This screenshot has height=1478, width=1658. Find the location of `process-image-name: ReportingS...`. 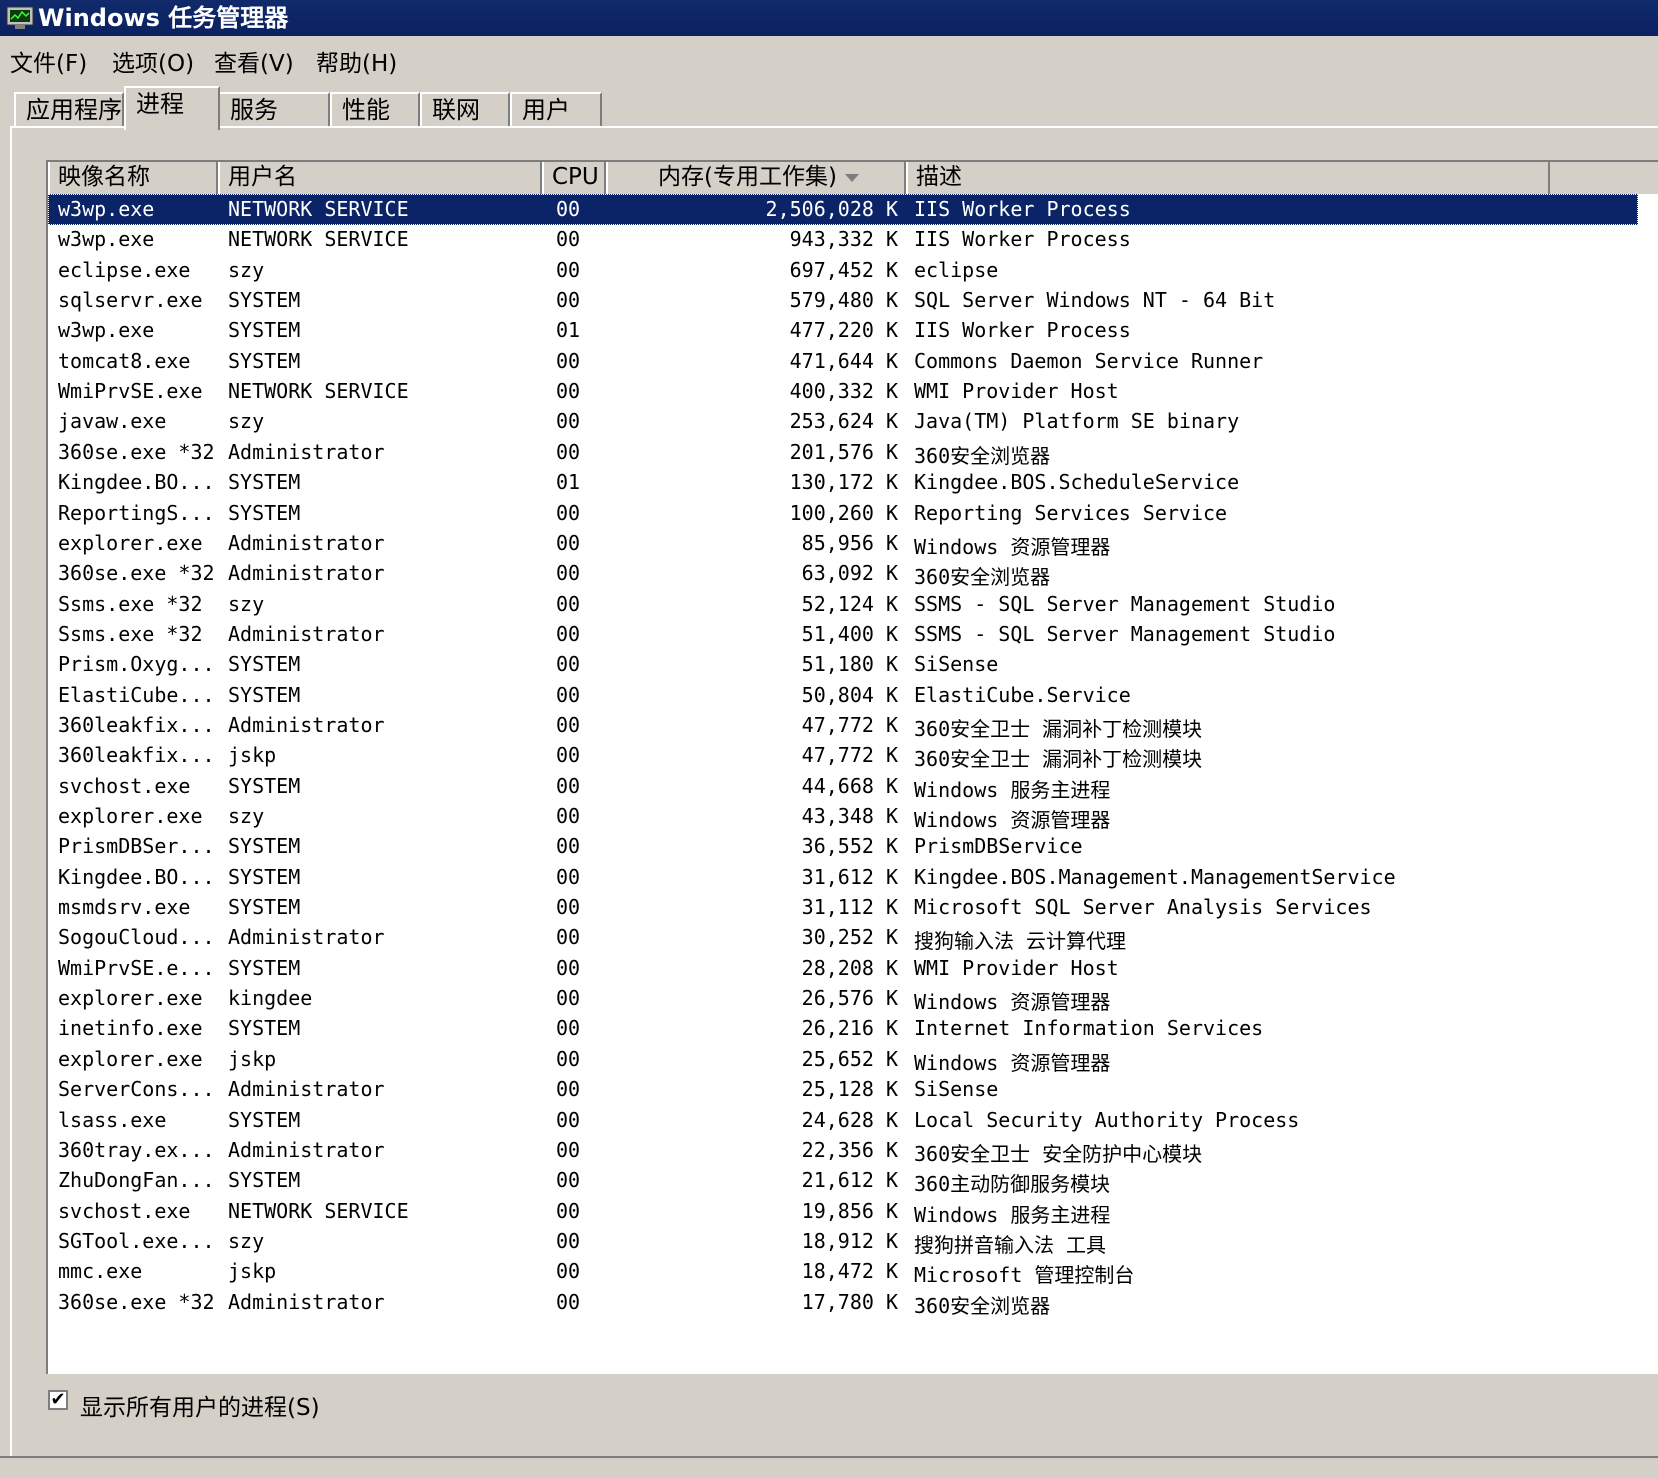

process-image-name: ReportingS... is located at coordinates (136, 512).